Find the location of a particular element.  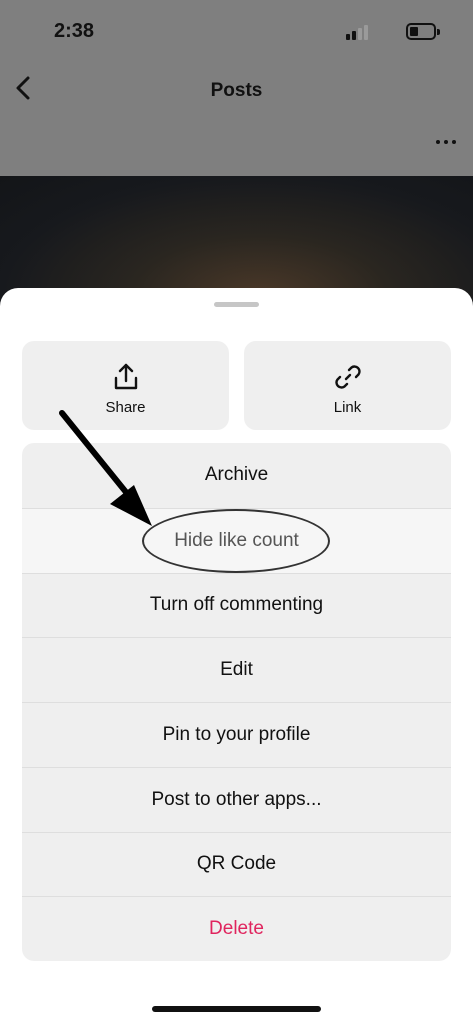

option-label: Turn off commenting is located at coordinates (236, 605).